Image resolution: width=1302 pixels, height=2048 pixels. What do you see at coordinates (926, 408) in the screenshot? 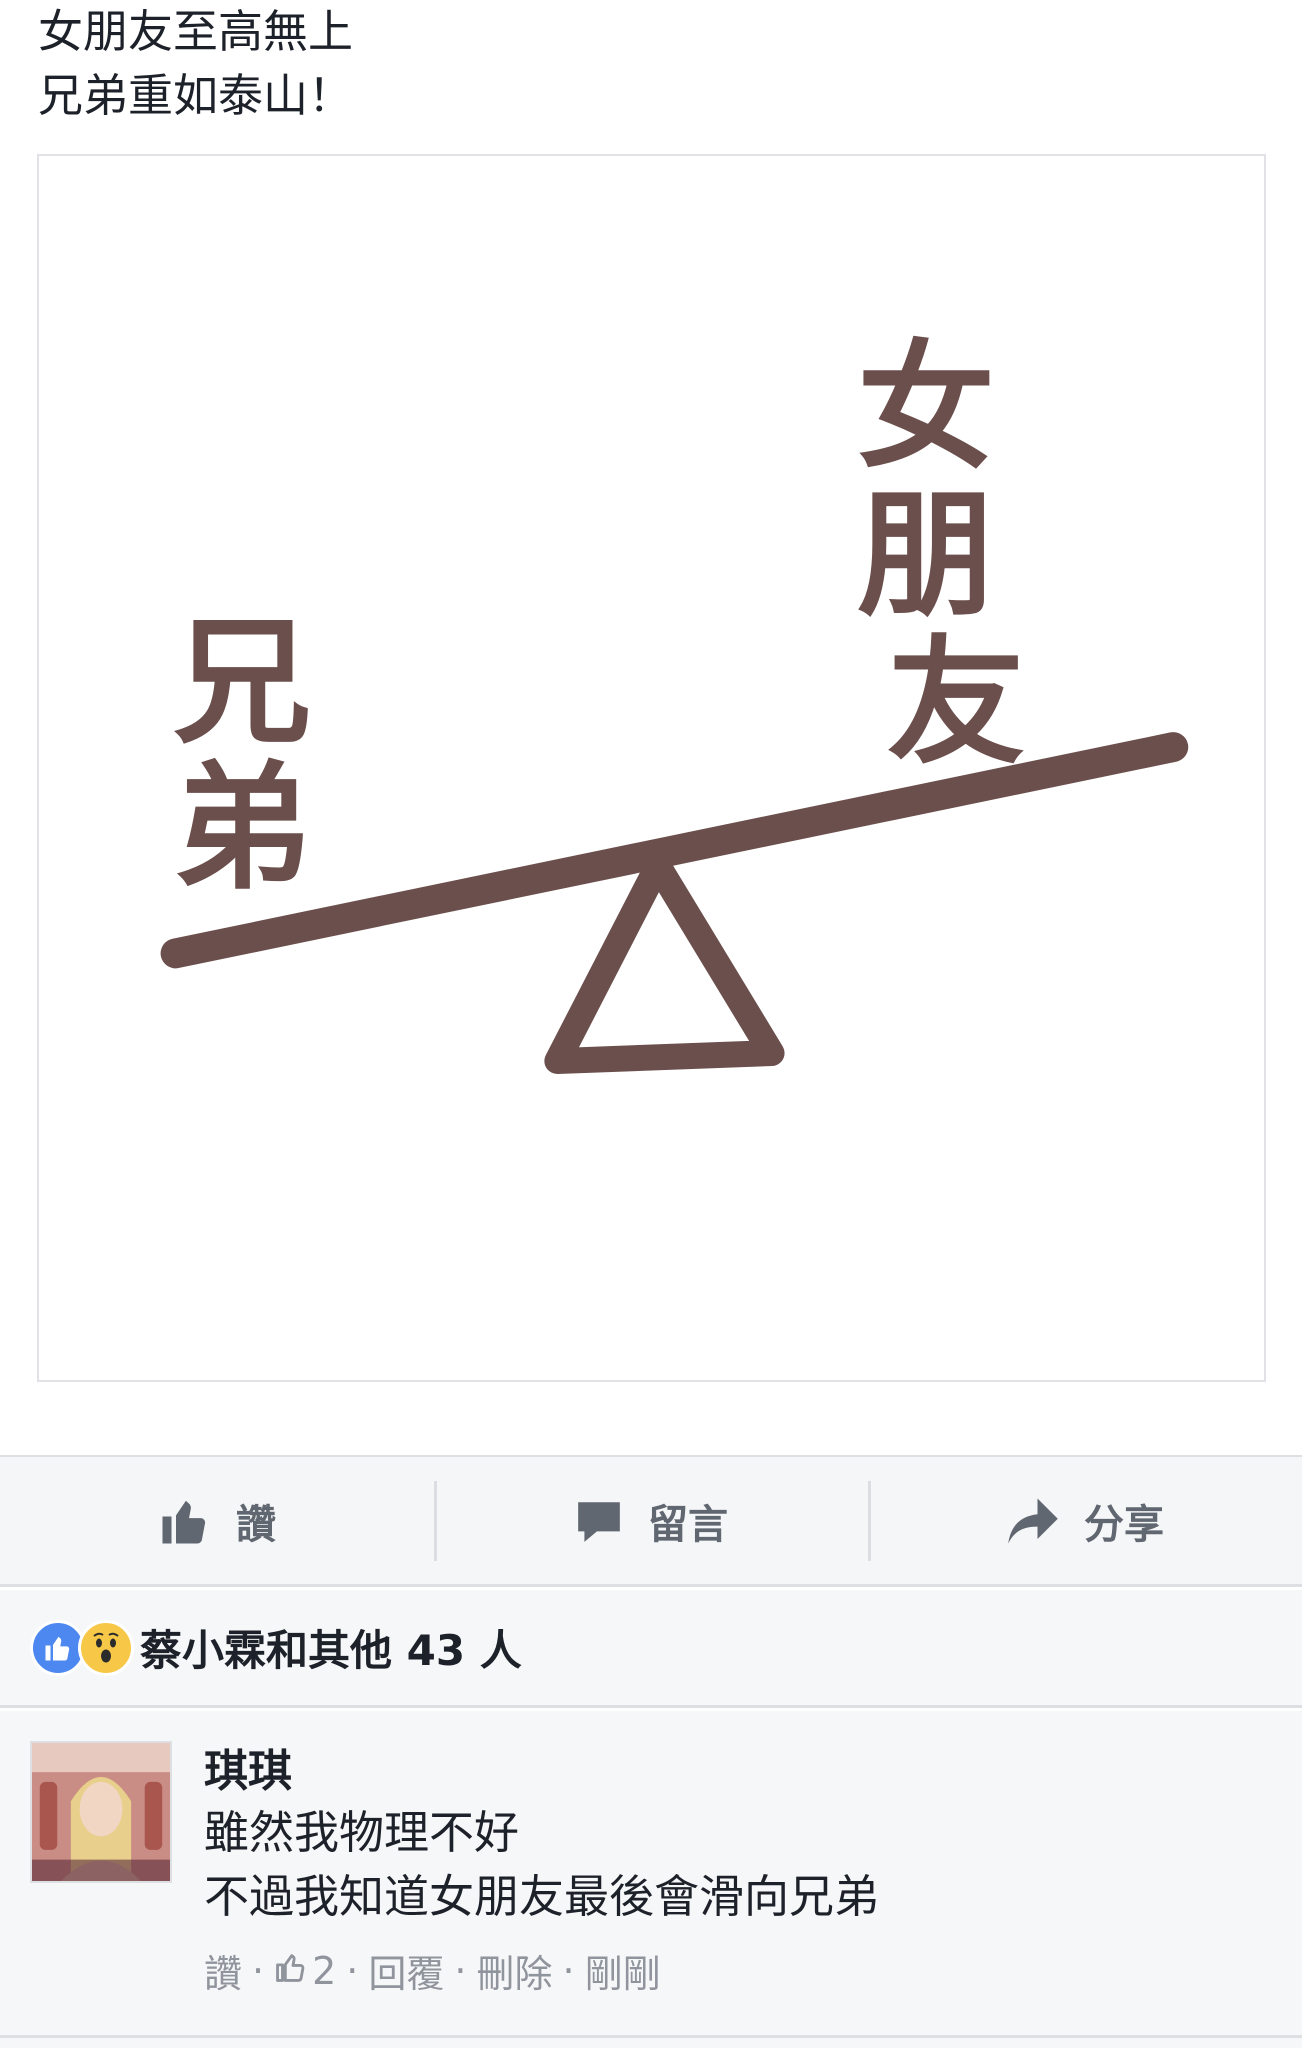
I see `right-word-char-1: 女` at bounding box center [926, 408].